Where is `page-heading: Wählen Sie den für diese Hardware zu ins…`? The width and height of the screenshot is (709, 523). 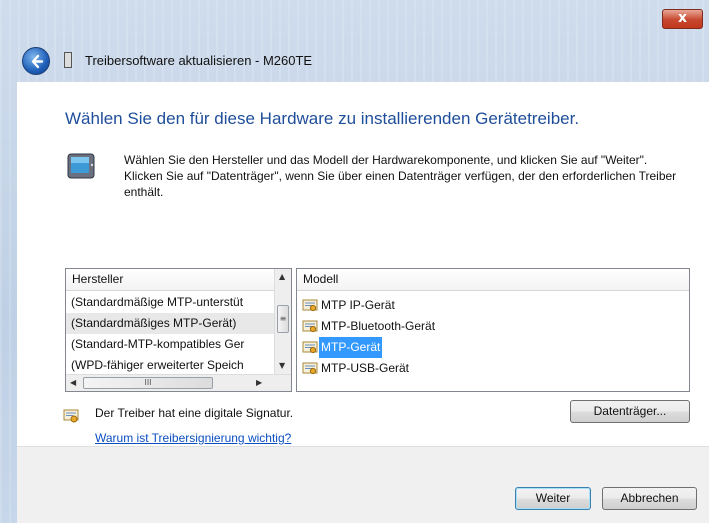 page-heading: Wählen Sie den für diese Hardware zu ins… is located at coordinates (322, 118).